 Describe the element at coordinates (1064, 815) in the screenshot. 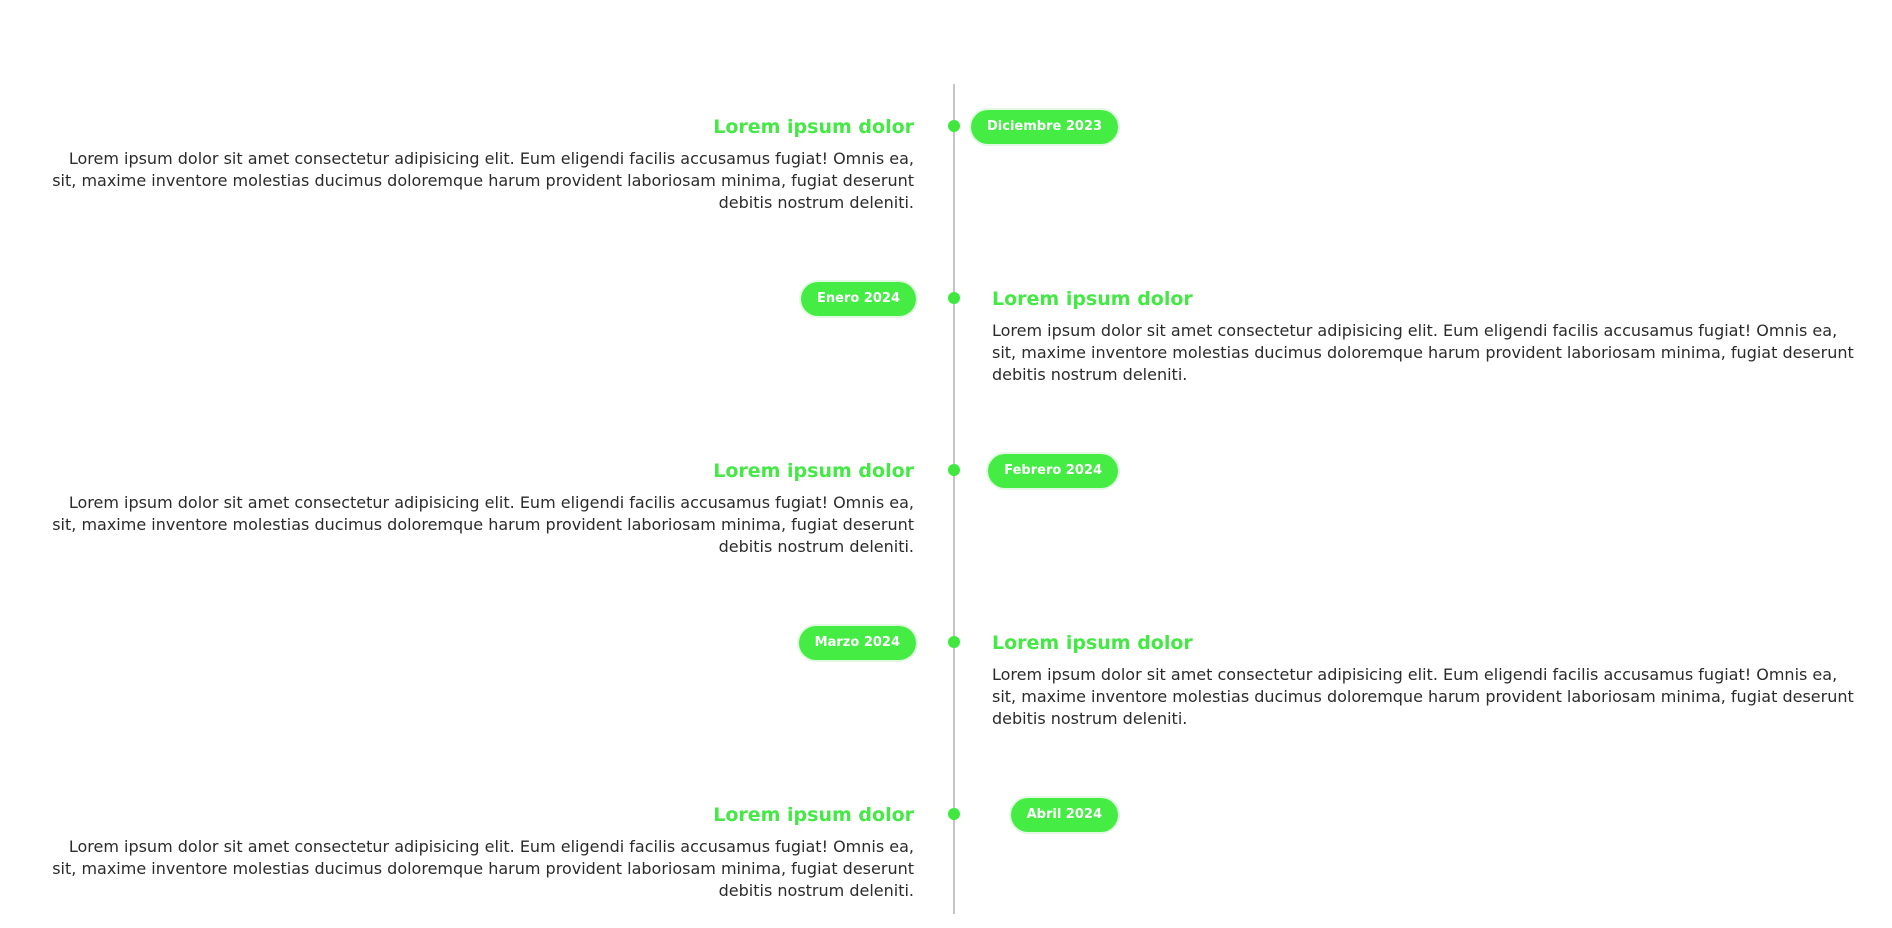

I see `event-date-badge: Abril 2024` at that location.